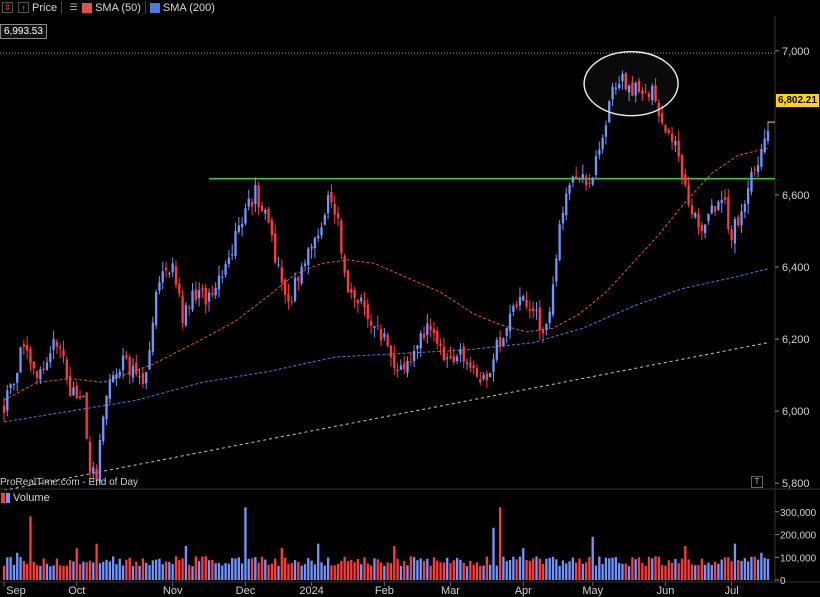  Describe the element at coordinates (523, 591) in the screenshot. I see `time-tick-label: Apr` at that location.